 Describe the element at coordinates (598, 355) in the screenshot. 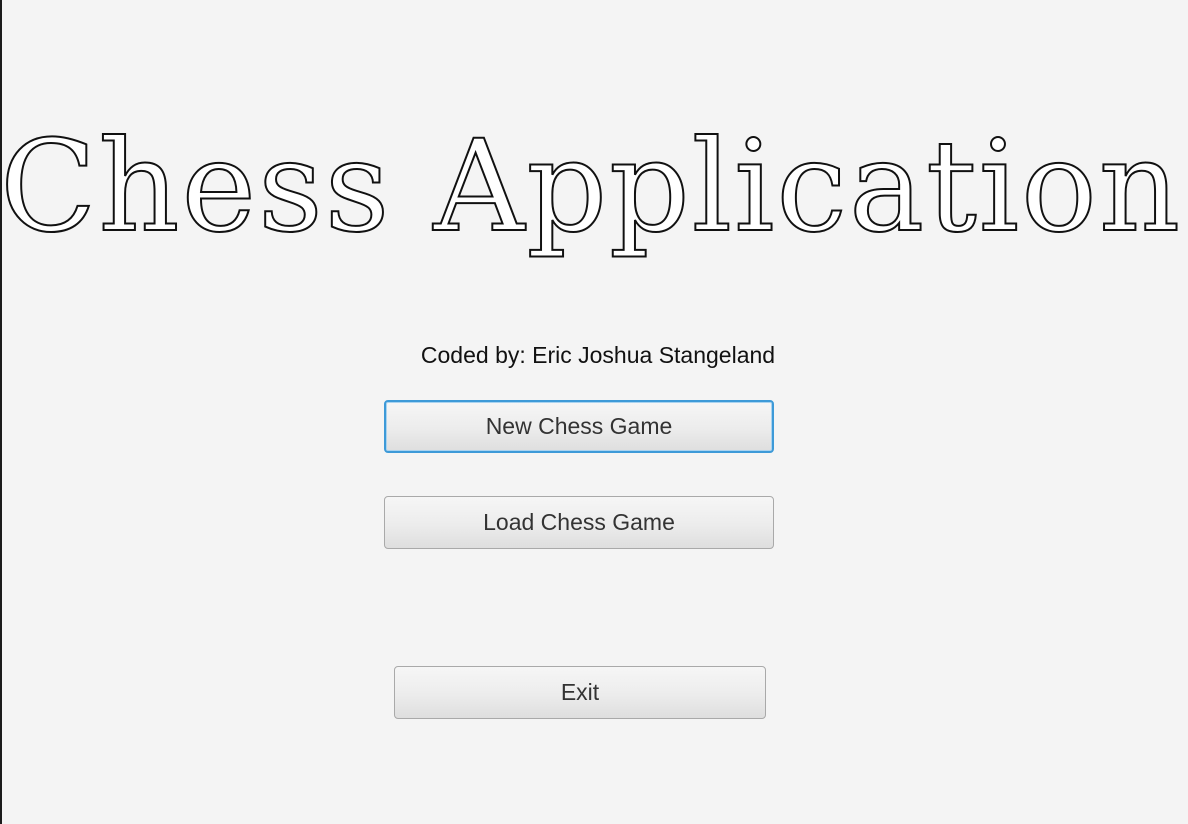

I see `author-credit: Coded by: Eric Joshua Stangeland` at that location.